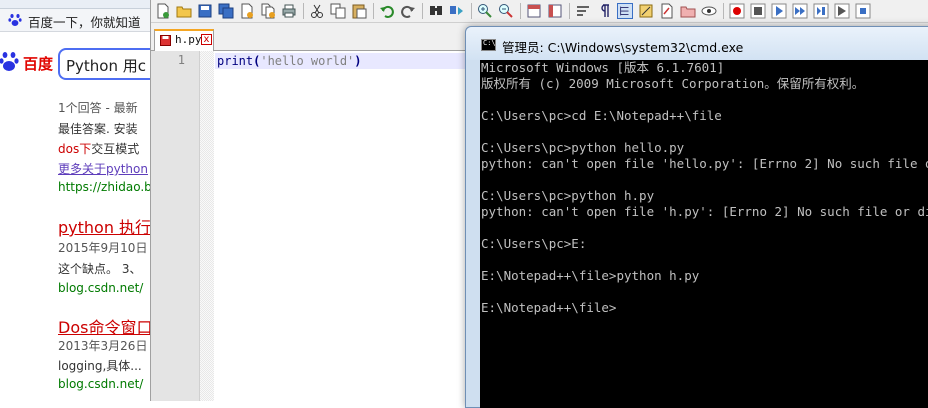  I want to click on file-tab-label: h.py, so click(188, 39).